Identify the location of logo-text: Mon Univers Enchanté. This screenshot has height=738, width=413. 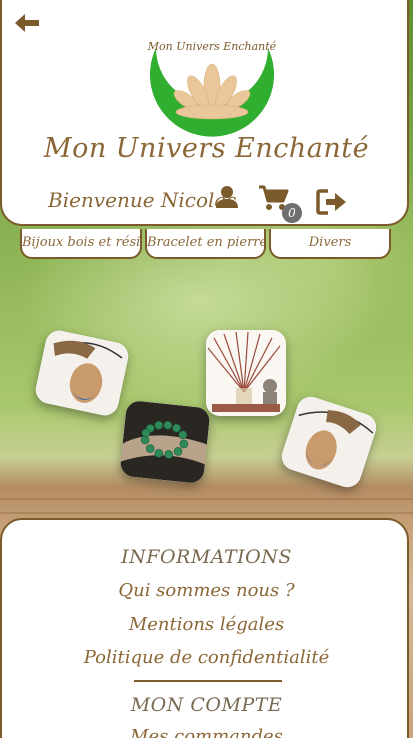
(212, 46).